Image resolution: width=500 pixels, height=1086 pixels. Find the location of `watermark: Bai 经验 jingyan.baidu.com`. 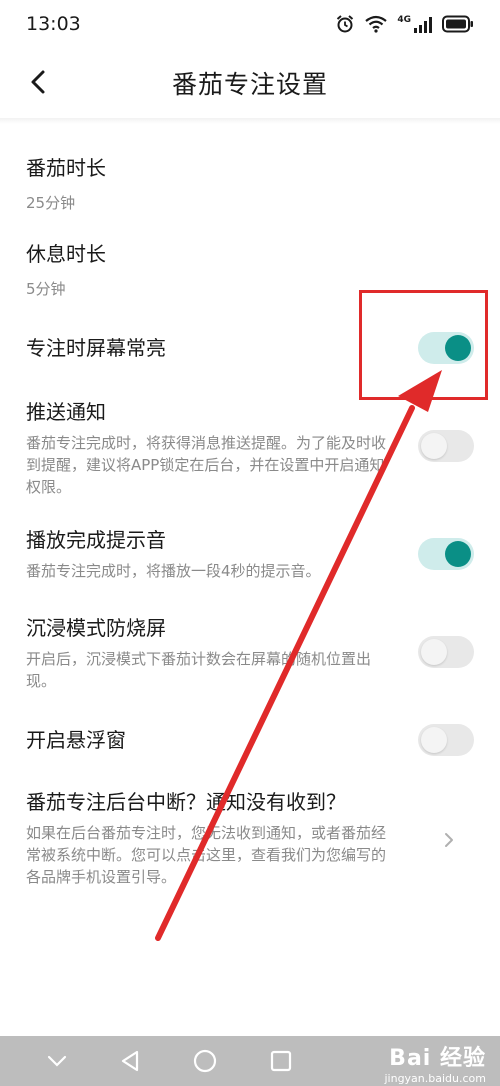

watermark: Bai 经验 jingyan.baidu.com is located at coordinates (435, 1062).